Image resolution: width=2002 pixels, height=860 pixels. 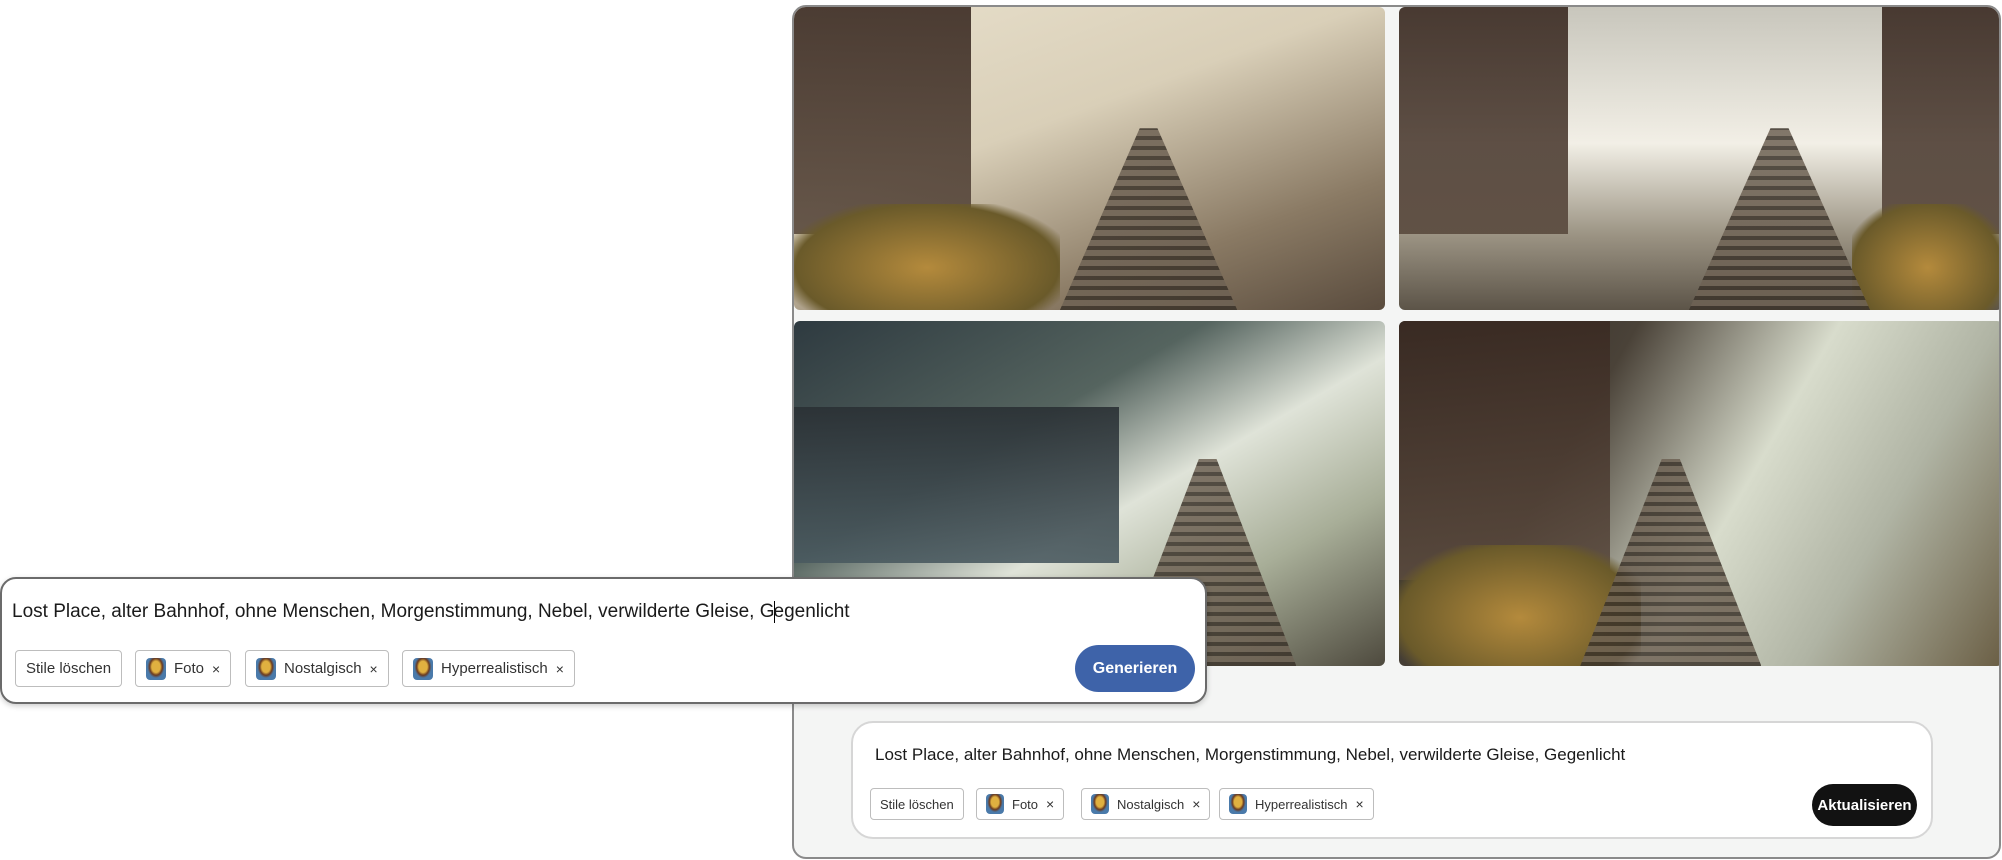 I want to click on update-button: Aktualisieren, so click(x=1864, y=805).